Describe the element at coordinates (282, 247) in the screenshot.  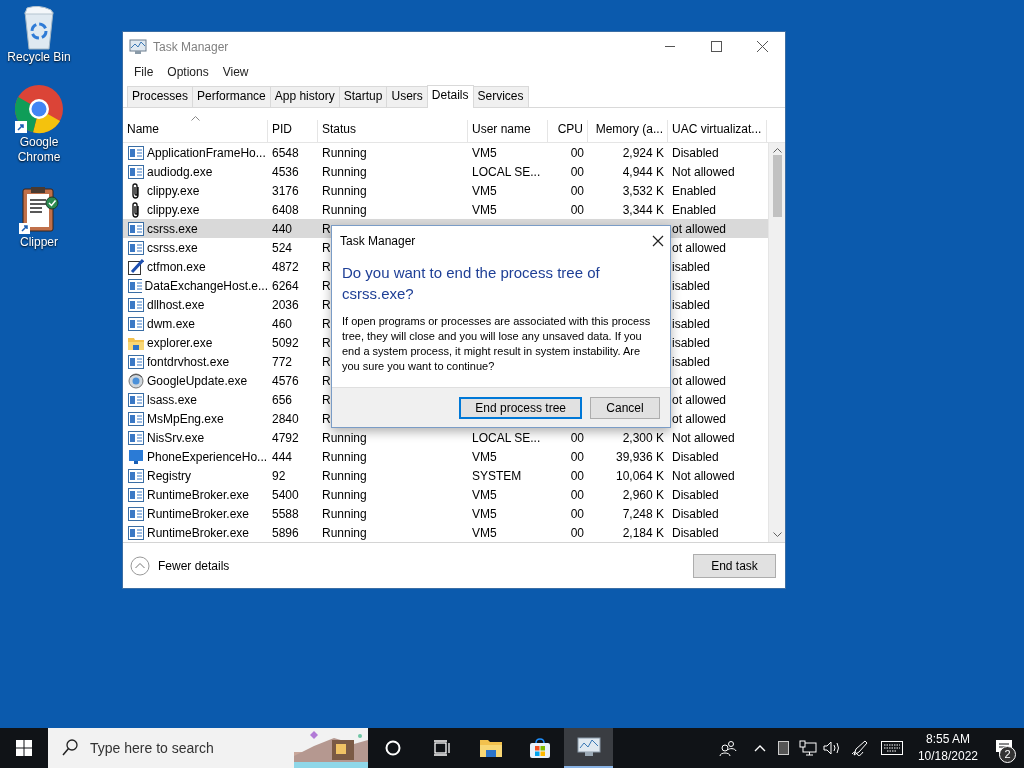
I see `pid-cell: 524` at that location.